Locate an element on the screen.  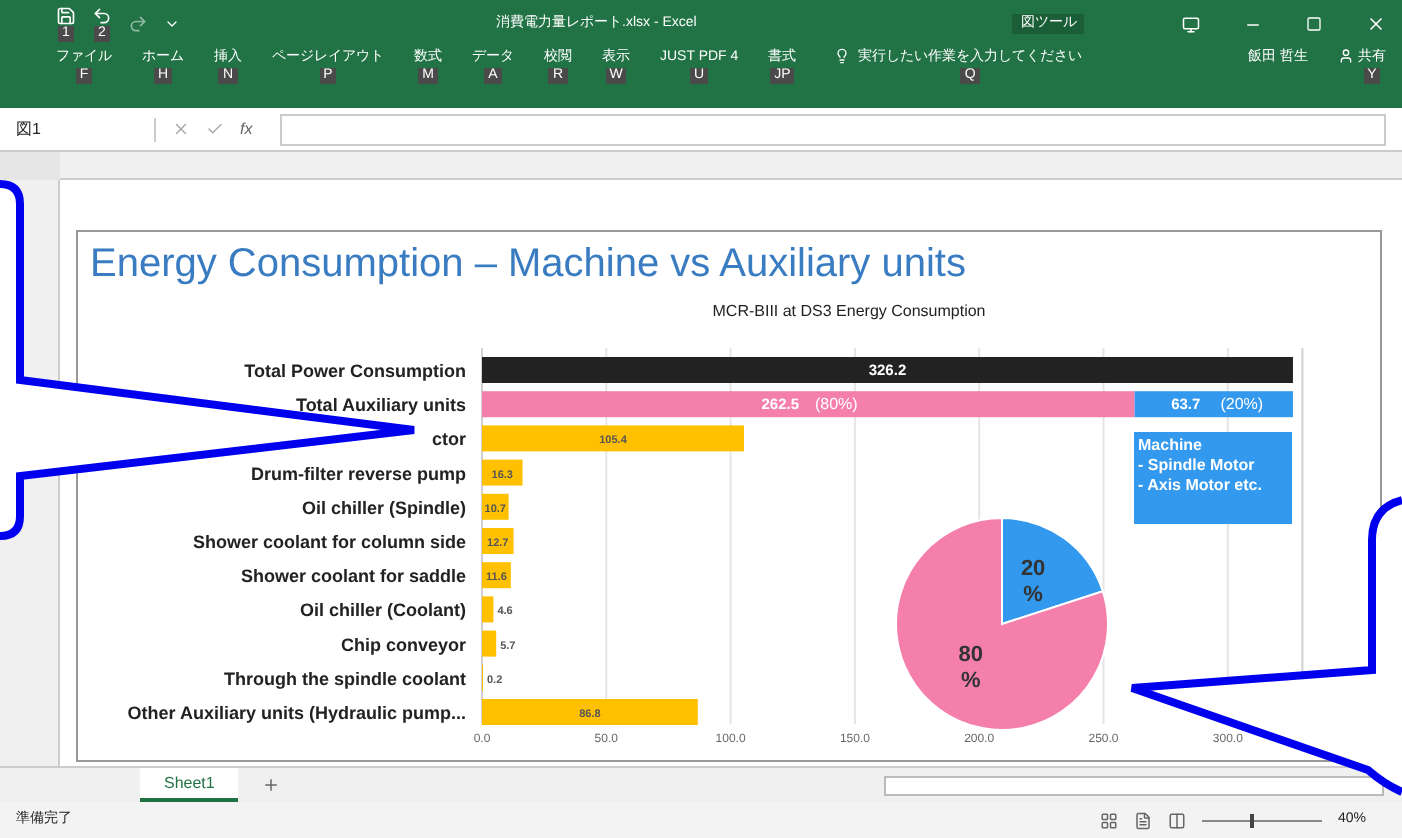
person-icon is located at coordinates (1346, 56).